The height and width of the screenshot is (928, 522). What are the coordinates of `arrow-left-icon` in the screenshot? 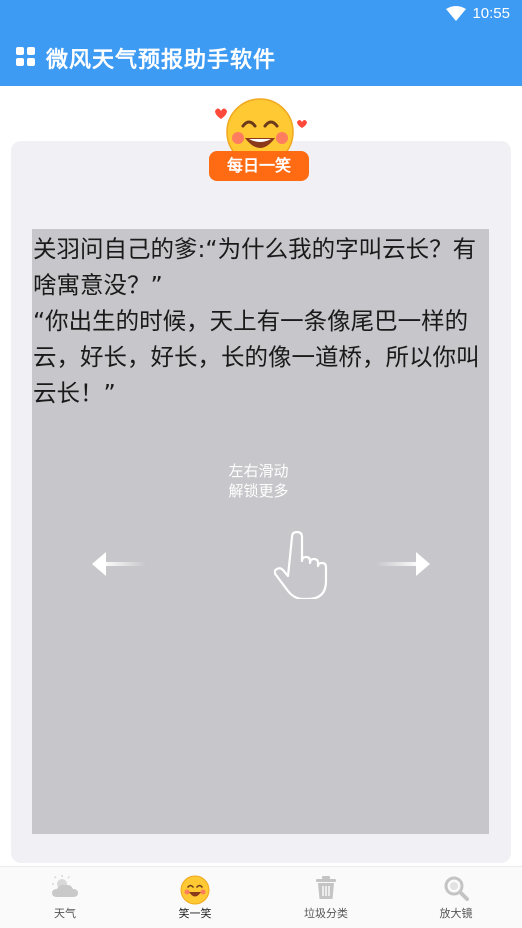 It's located at (119, 564).